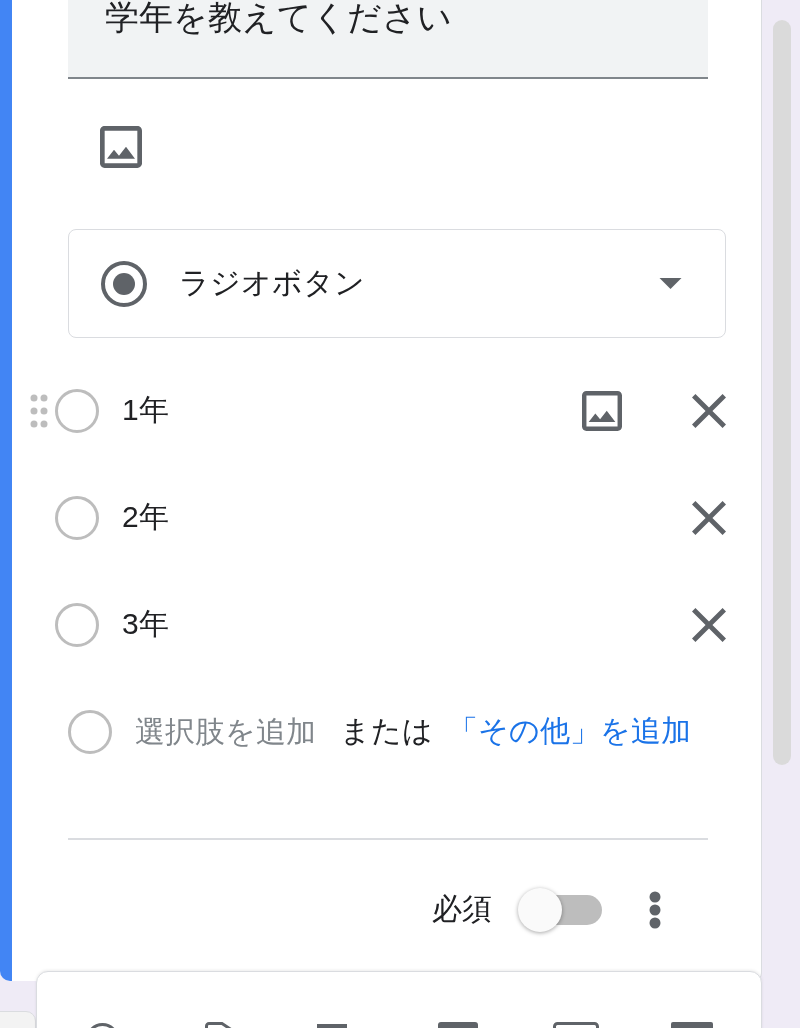 This screenshot has height=1028, width=800. What do you see at coordinates (352, 624) in the screenshot?
I see `option-text: 3年` at bounding box center [352, 624].